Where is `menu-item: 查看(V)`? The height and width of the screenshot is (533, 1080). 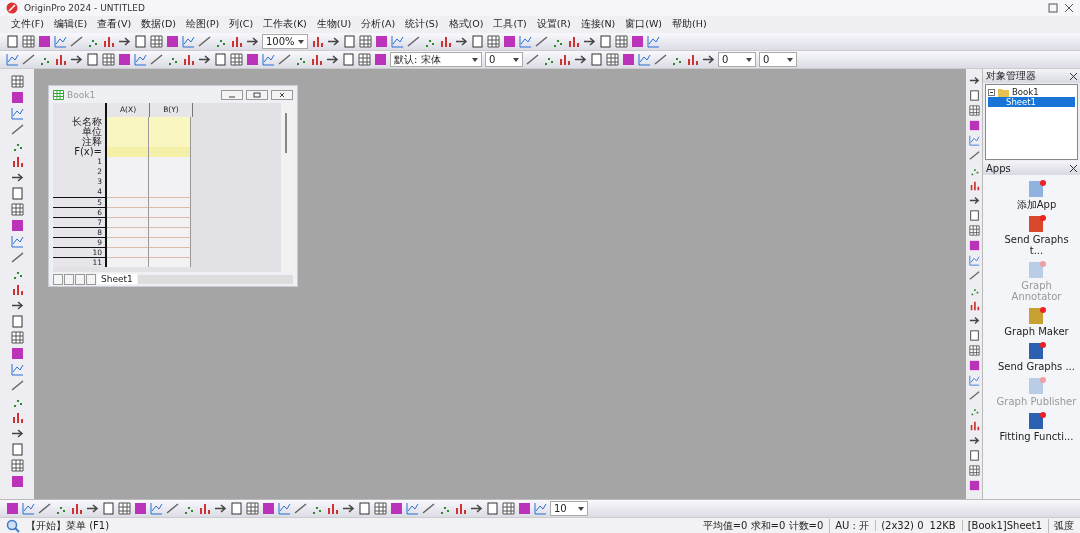
menu-item: 查看(V) is located at coordinates (114, 24).